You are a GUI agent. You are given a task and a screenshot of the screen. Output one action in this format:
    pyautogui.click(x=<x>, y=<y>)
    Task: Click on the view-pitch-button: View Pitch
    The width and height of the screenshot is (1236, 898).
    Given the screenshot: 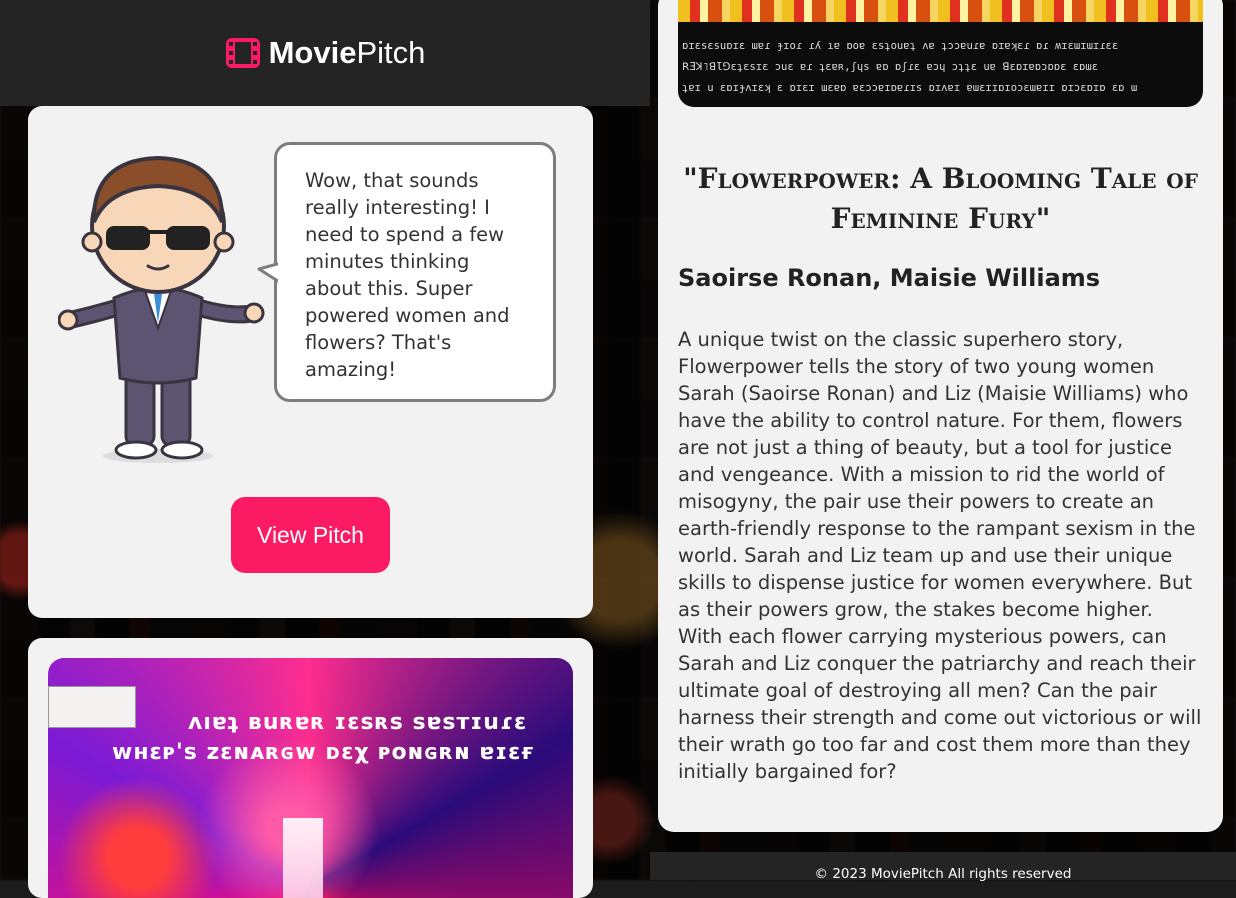 What is the action you would take?
    pyautogui.click(x=310, y=535)
    